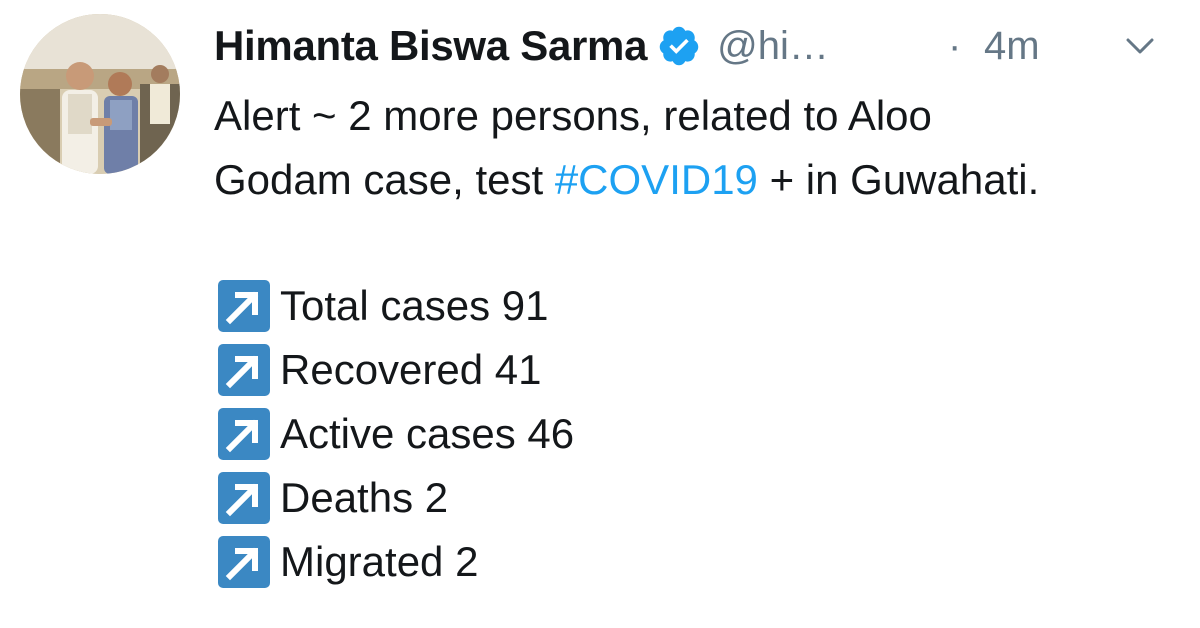 This screenshot has width=1200, height=628. What do you see at coordinates (414, 305) in the screenshot?
I see `stat-label-total-cases: Total cases 91` at bounding box center [414, 305].